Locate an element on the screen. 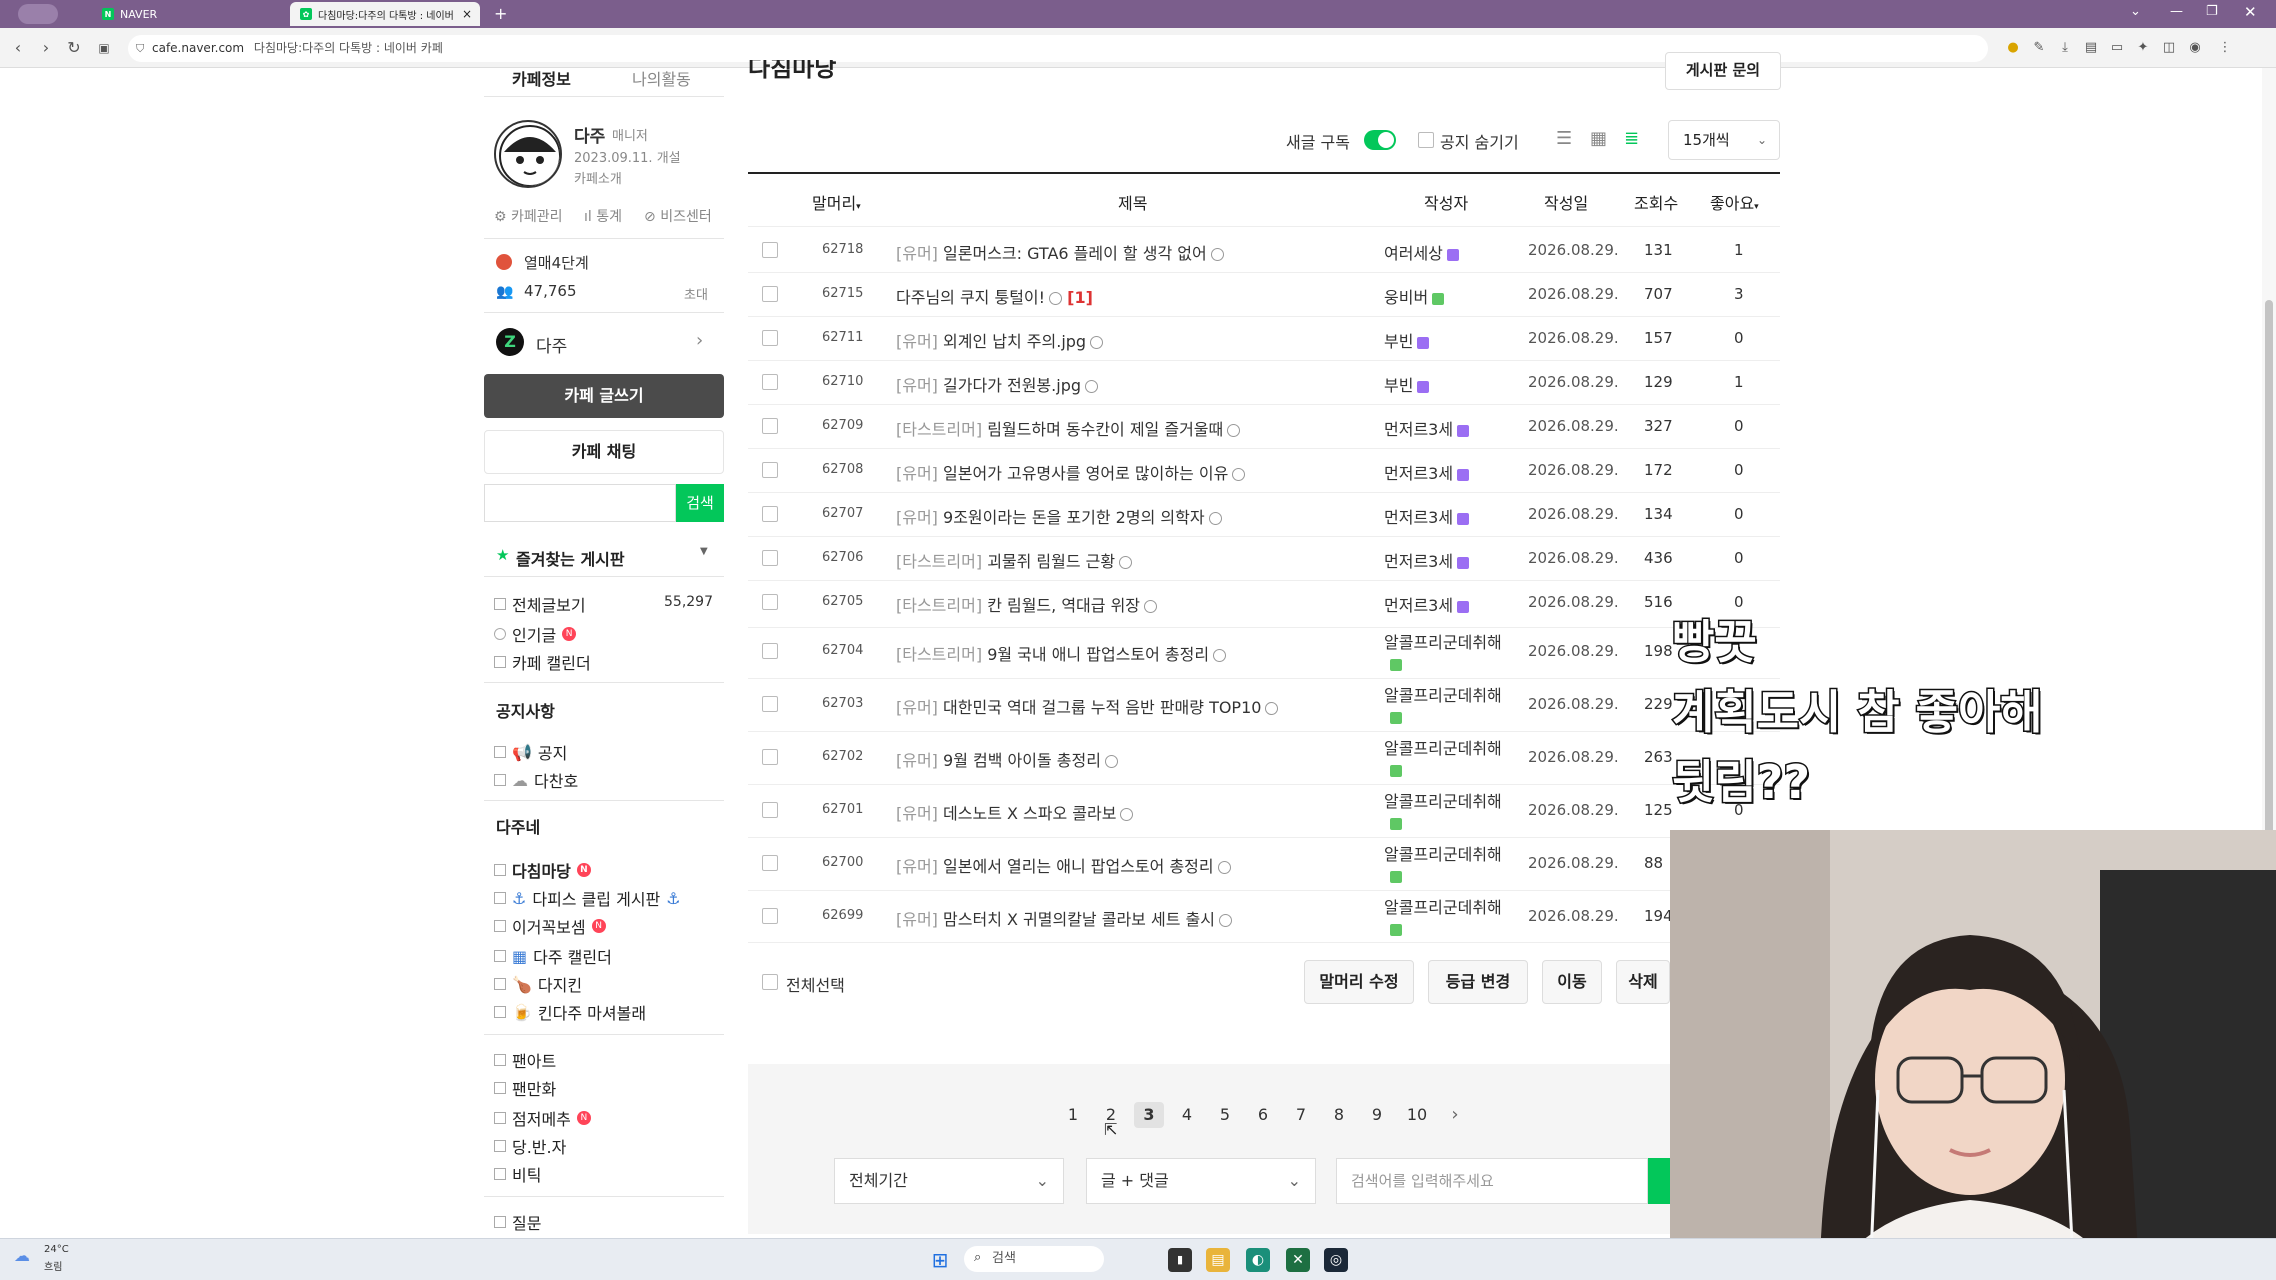 This screenshot has height=1280, width=2276. board-search-button is located at coordinates (1660, 1181).